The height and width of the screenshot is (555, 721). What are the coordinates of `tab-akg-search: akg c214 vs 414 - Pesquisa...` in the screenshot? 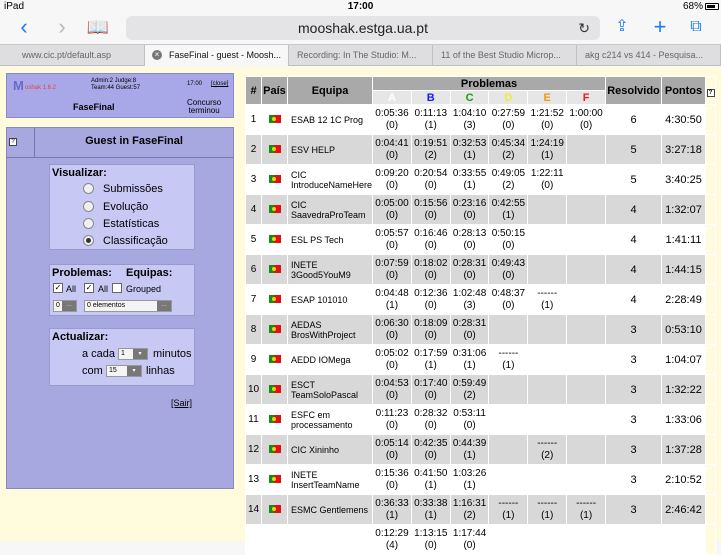 It's located at (649, 55).